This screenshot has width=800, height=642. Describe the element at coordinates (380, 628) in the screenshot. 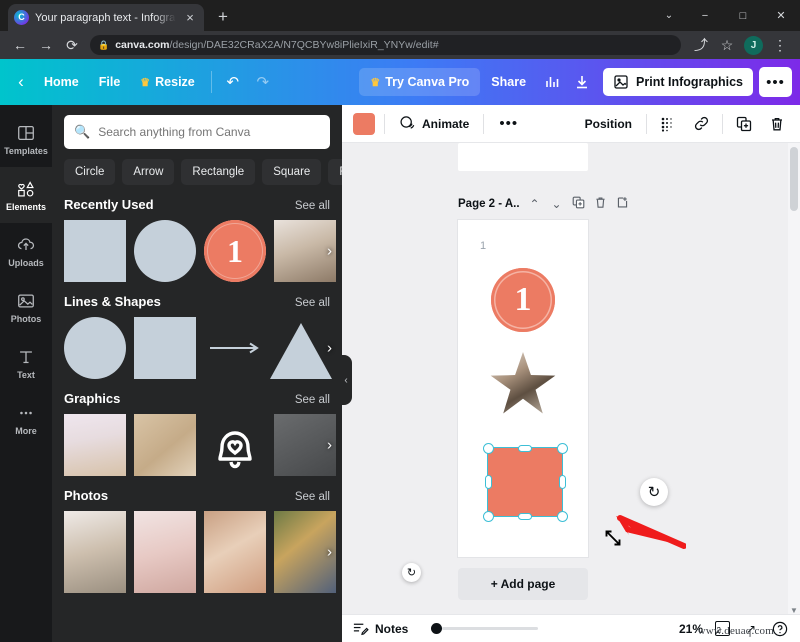

I see `notes-button: Notes` at that location.